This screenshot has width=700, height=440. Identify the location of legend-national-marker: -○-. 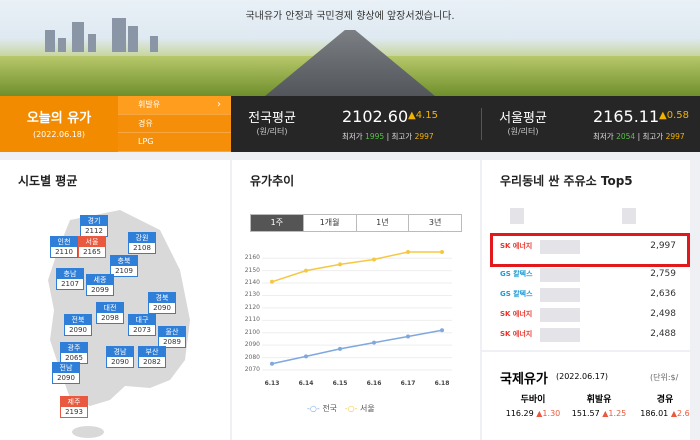
(313, 408).